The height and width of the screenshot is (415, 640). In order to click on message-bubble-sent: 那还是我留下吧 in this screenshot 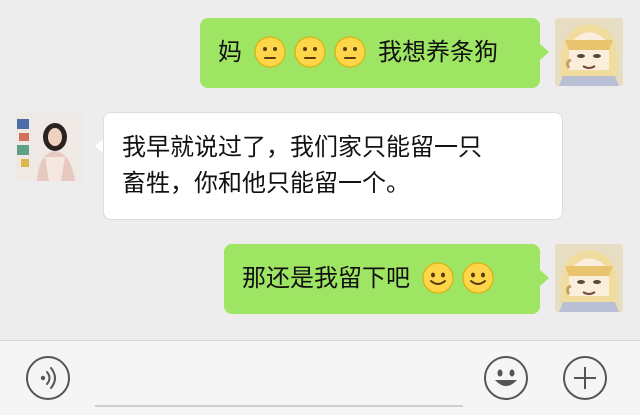, I will do `click(382, 279)`.